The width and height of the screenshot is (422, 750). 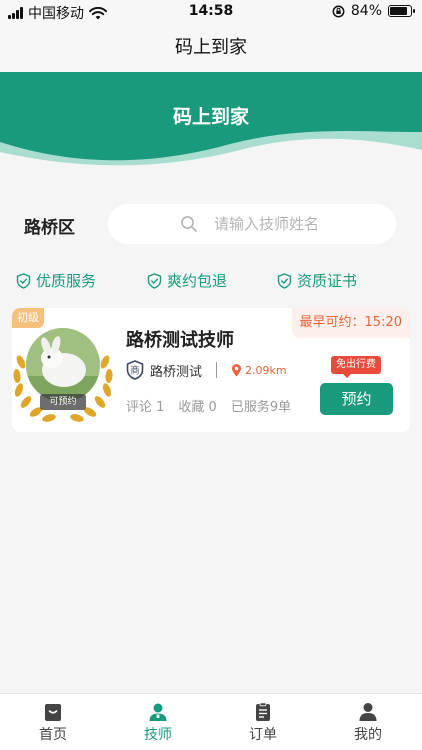 What do you see at coordinates (368, 712) in the screenshot?
I see `profile-icon` at bounding box center [368, 712].